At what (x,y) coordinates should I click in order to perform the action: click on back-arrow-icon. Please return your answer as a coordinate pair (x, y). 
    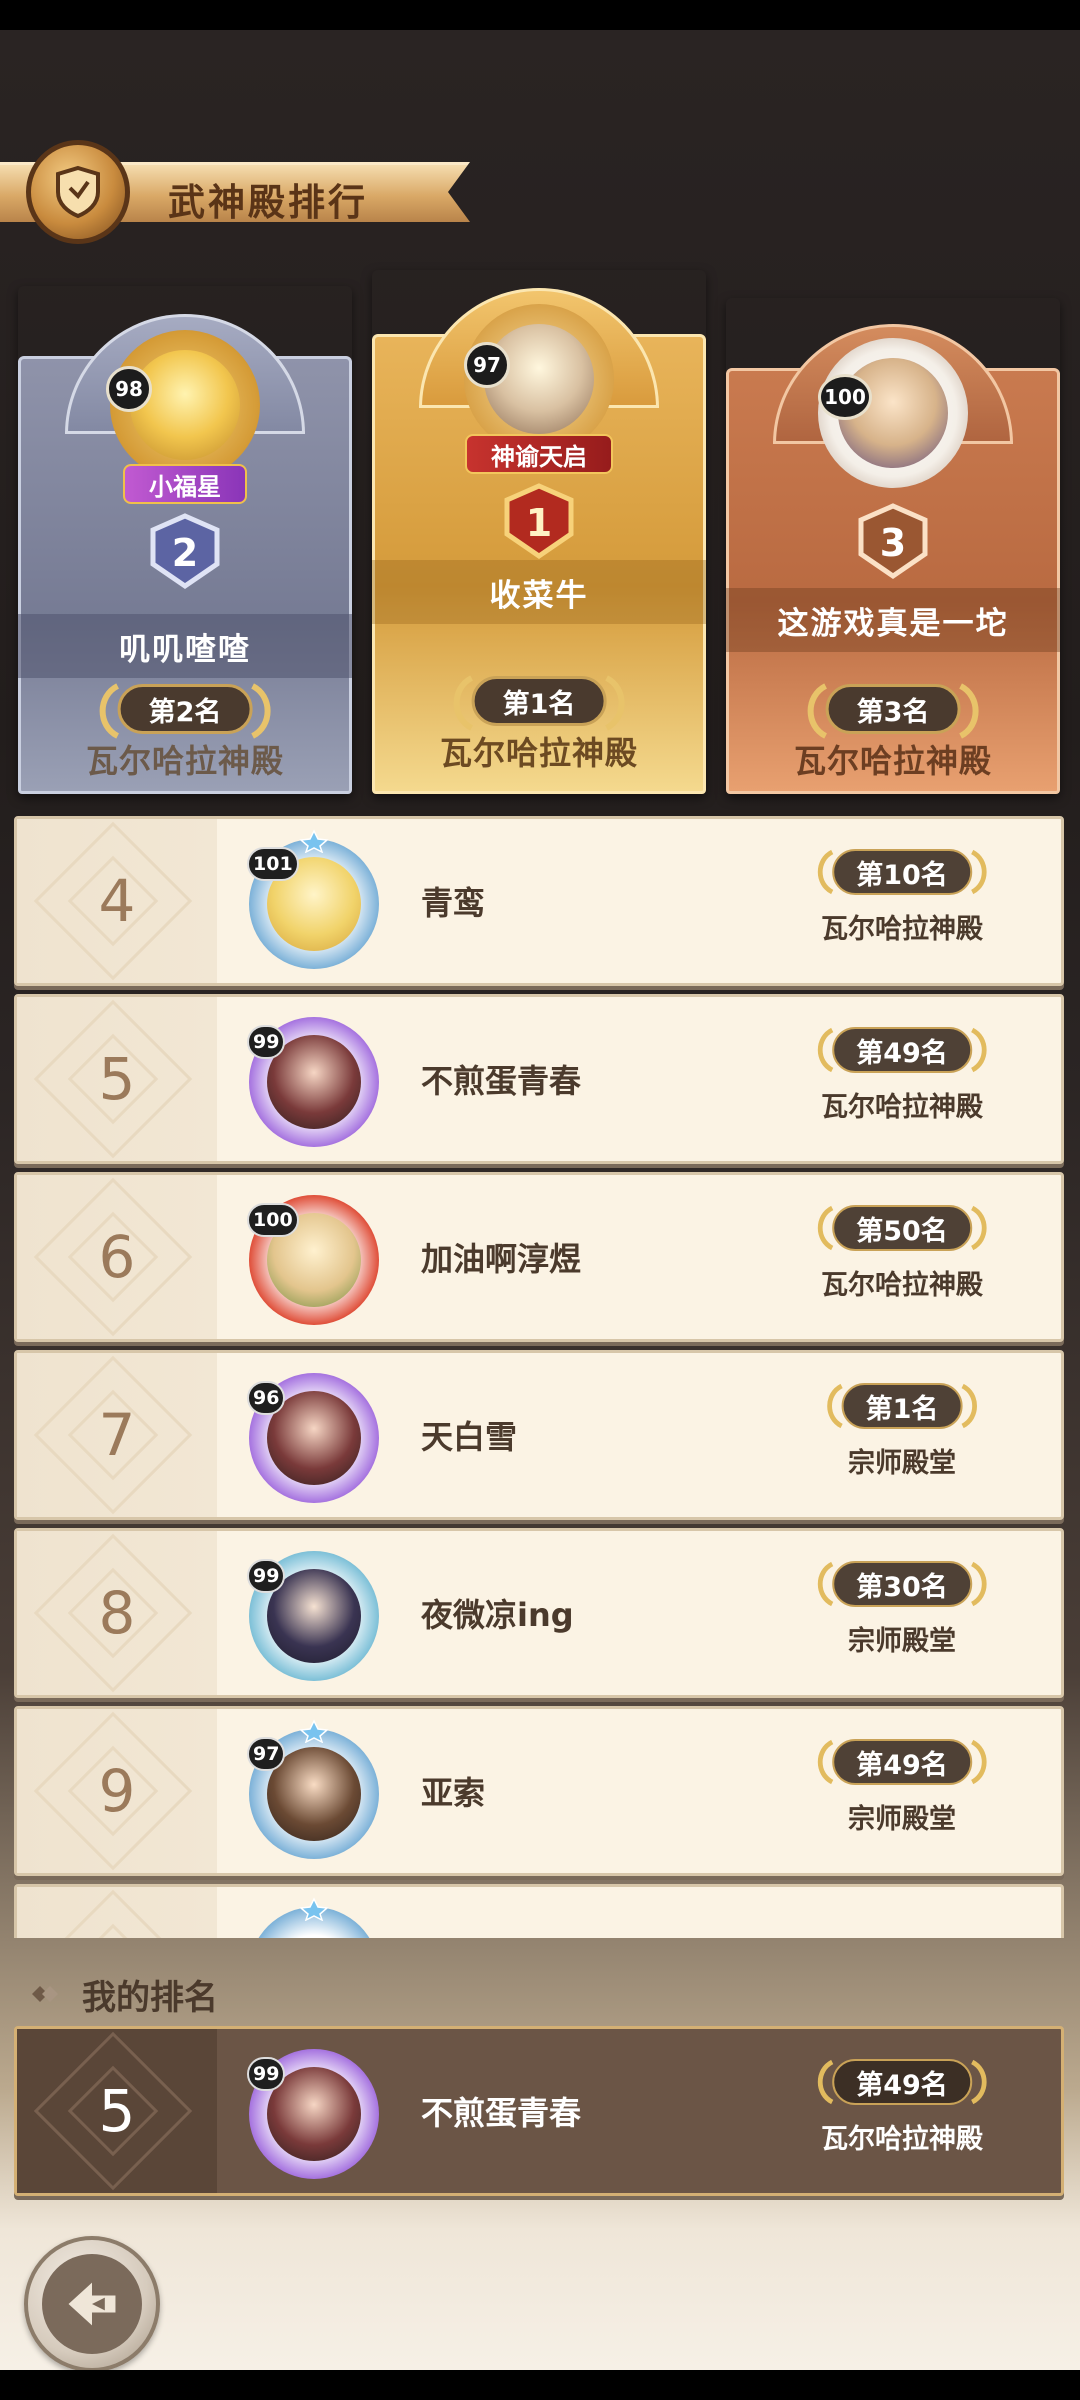
    Looking at the image, I should click on (92, 2304).